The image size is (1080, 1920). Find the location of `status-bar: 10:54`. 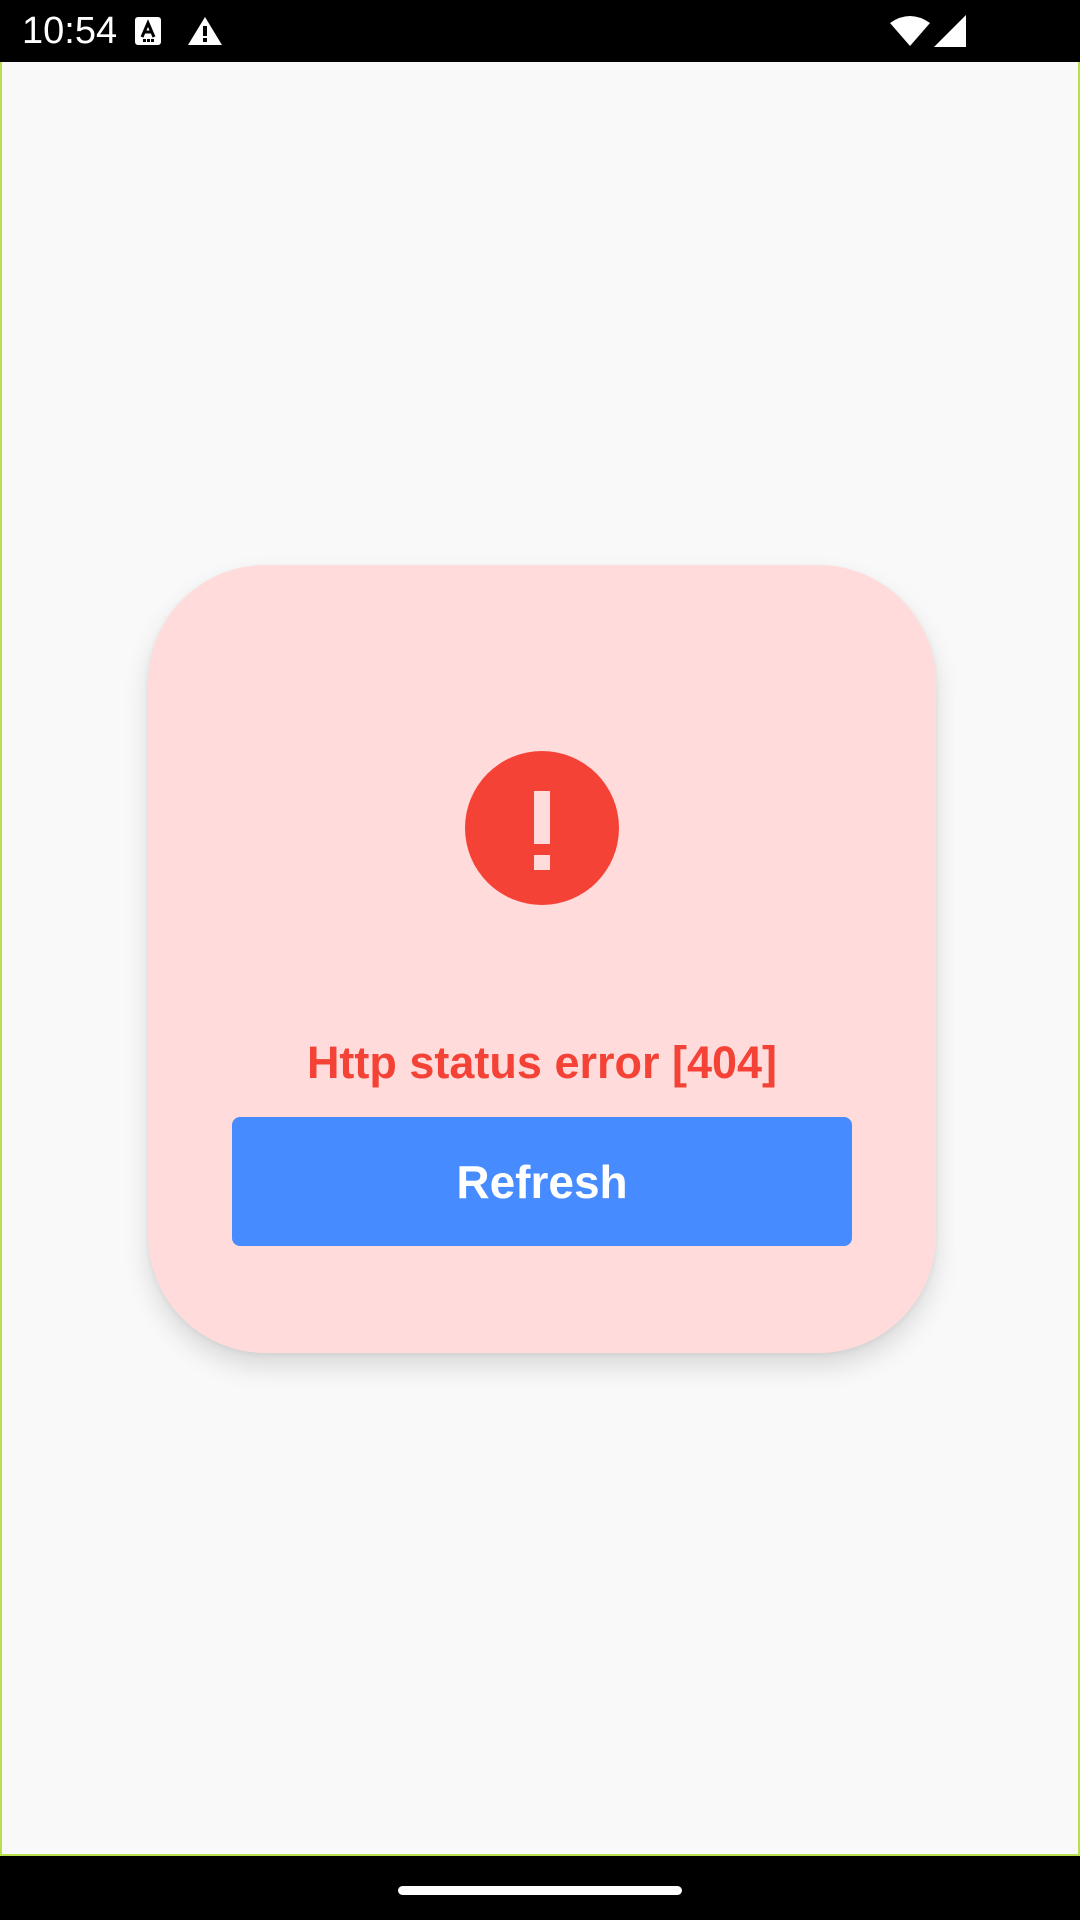

status-bar: 10:54 is located at coordinates (540, 31).